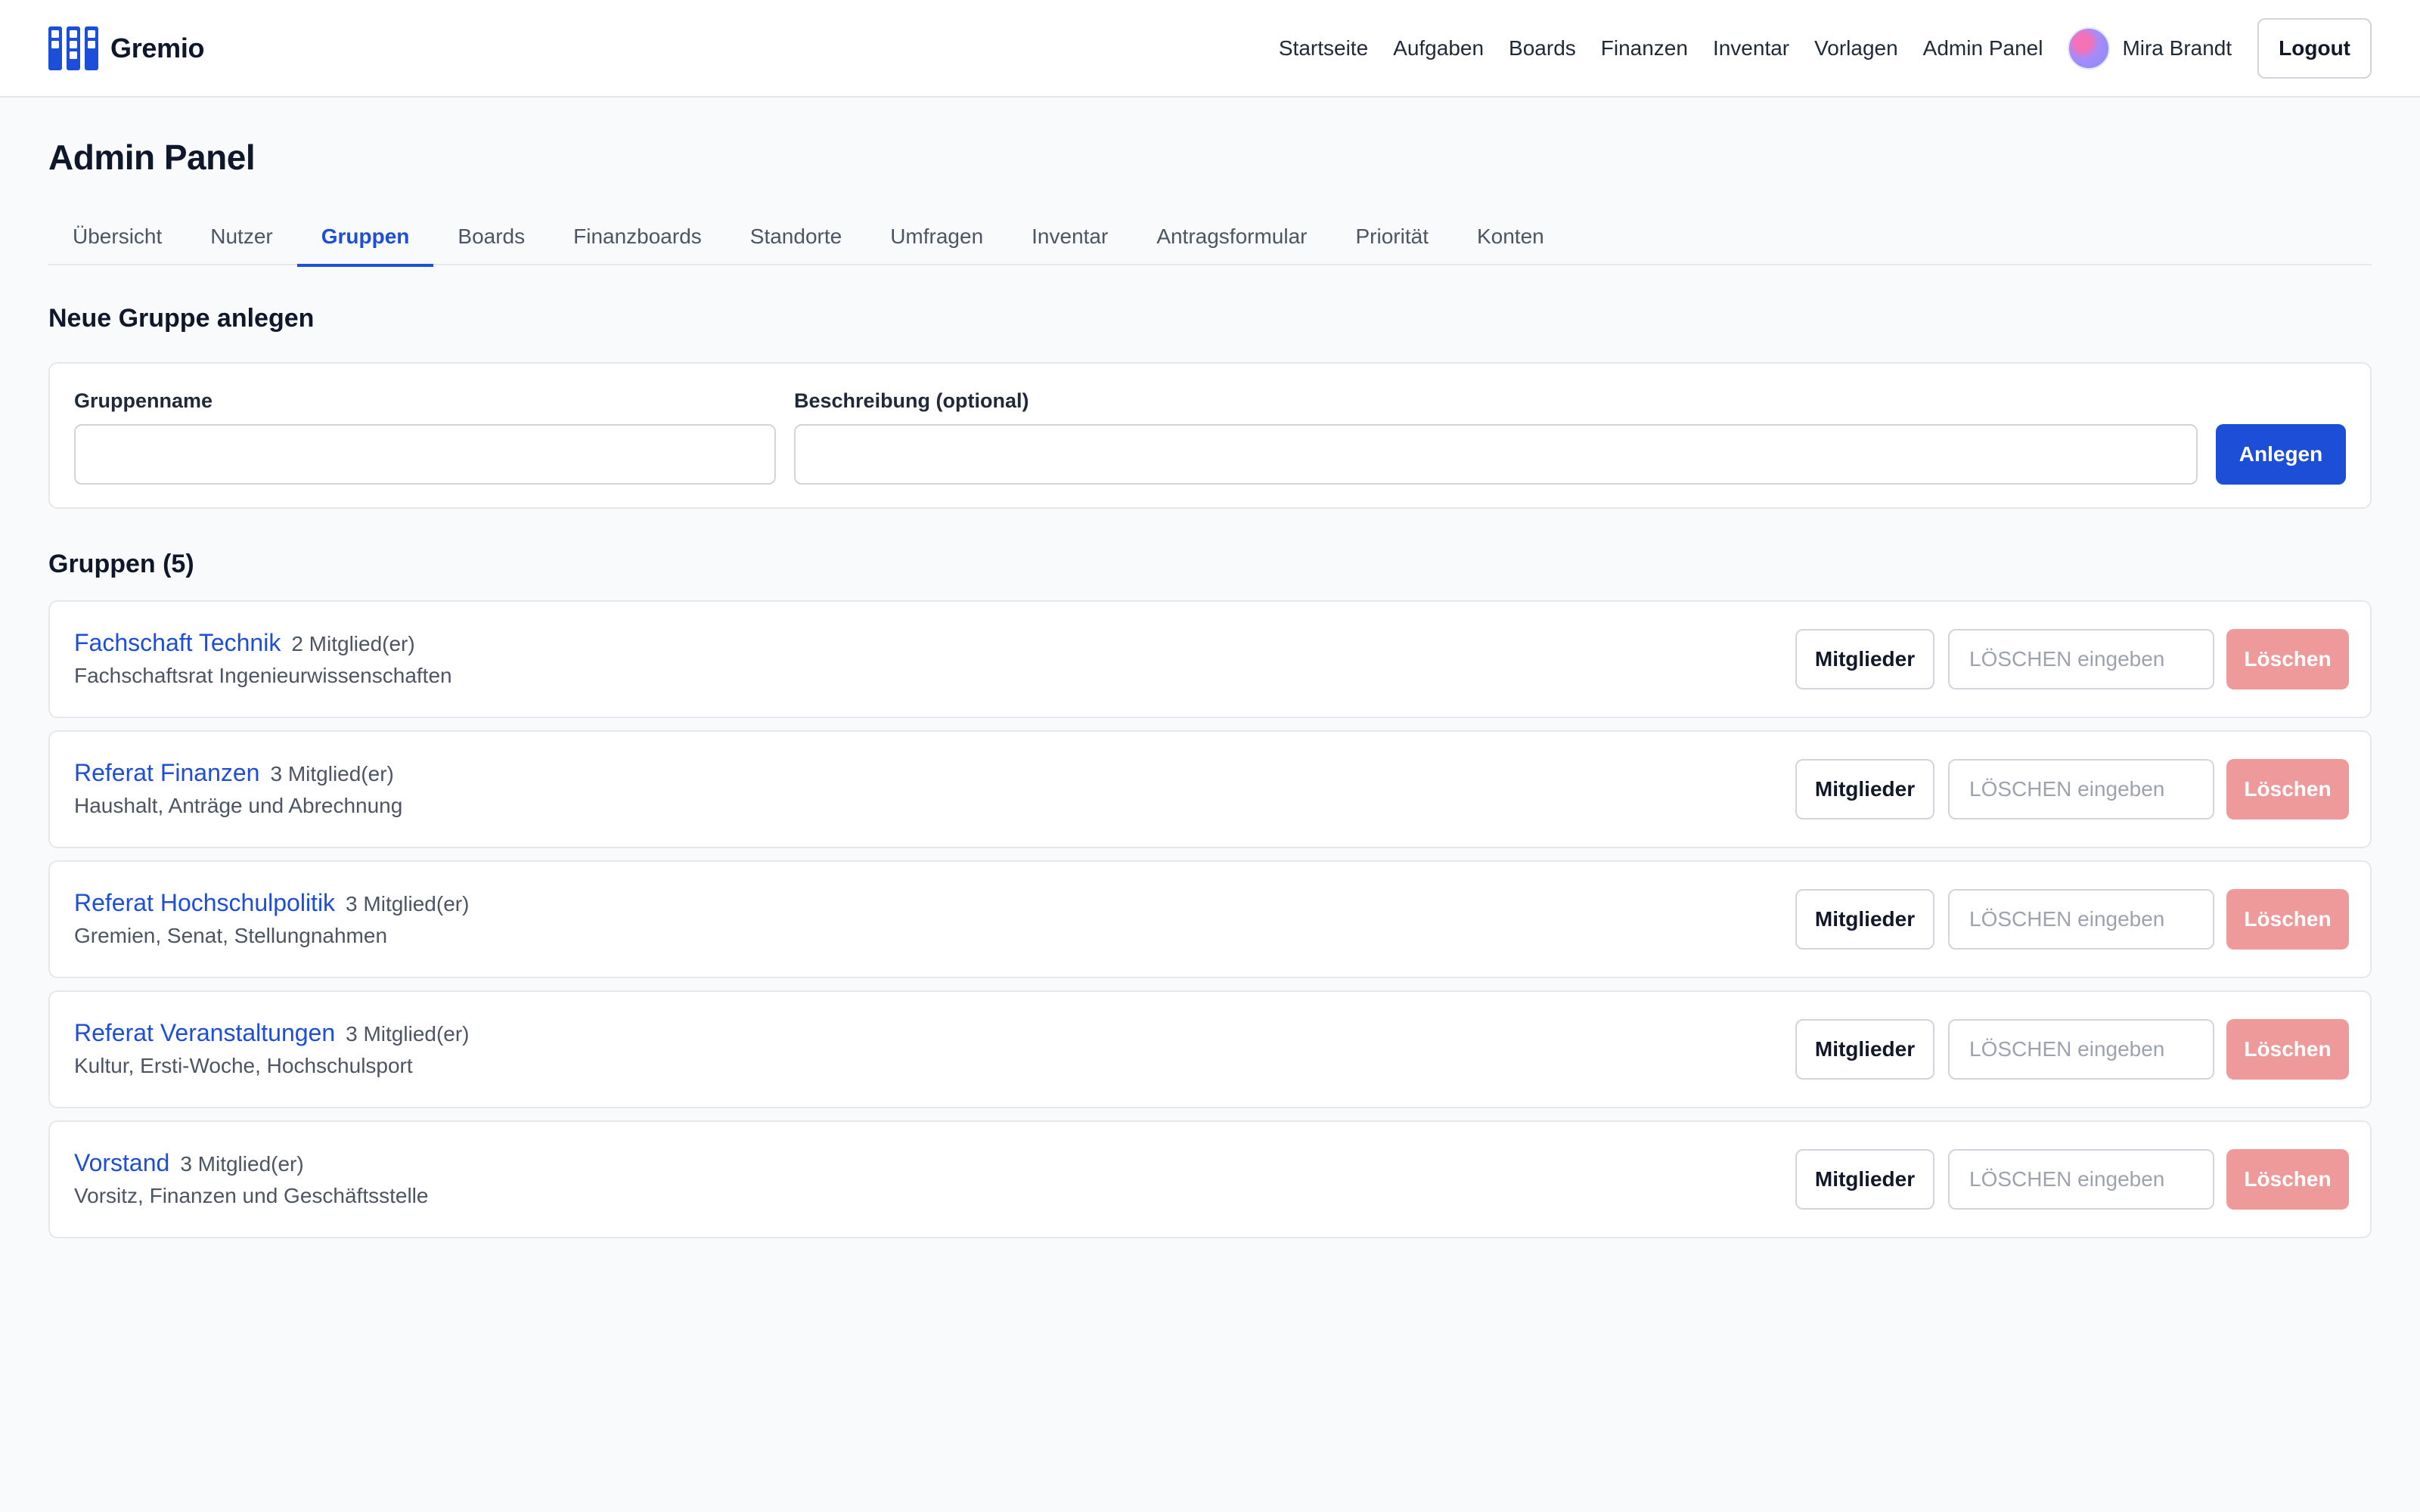 Image resolution: width=2420 pixels, height=1512 pixels. Describe the element at coordinates (143, 401) in the screenshot. I see `group-name-label: Gruppenname` at that location.